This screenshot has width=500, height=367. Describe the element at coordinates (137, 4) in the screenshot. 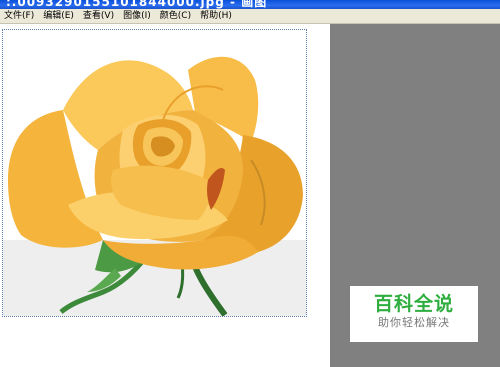

I see `window-title: :.0093290155101844000.jpg - 画图` at that location.